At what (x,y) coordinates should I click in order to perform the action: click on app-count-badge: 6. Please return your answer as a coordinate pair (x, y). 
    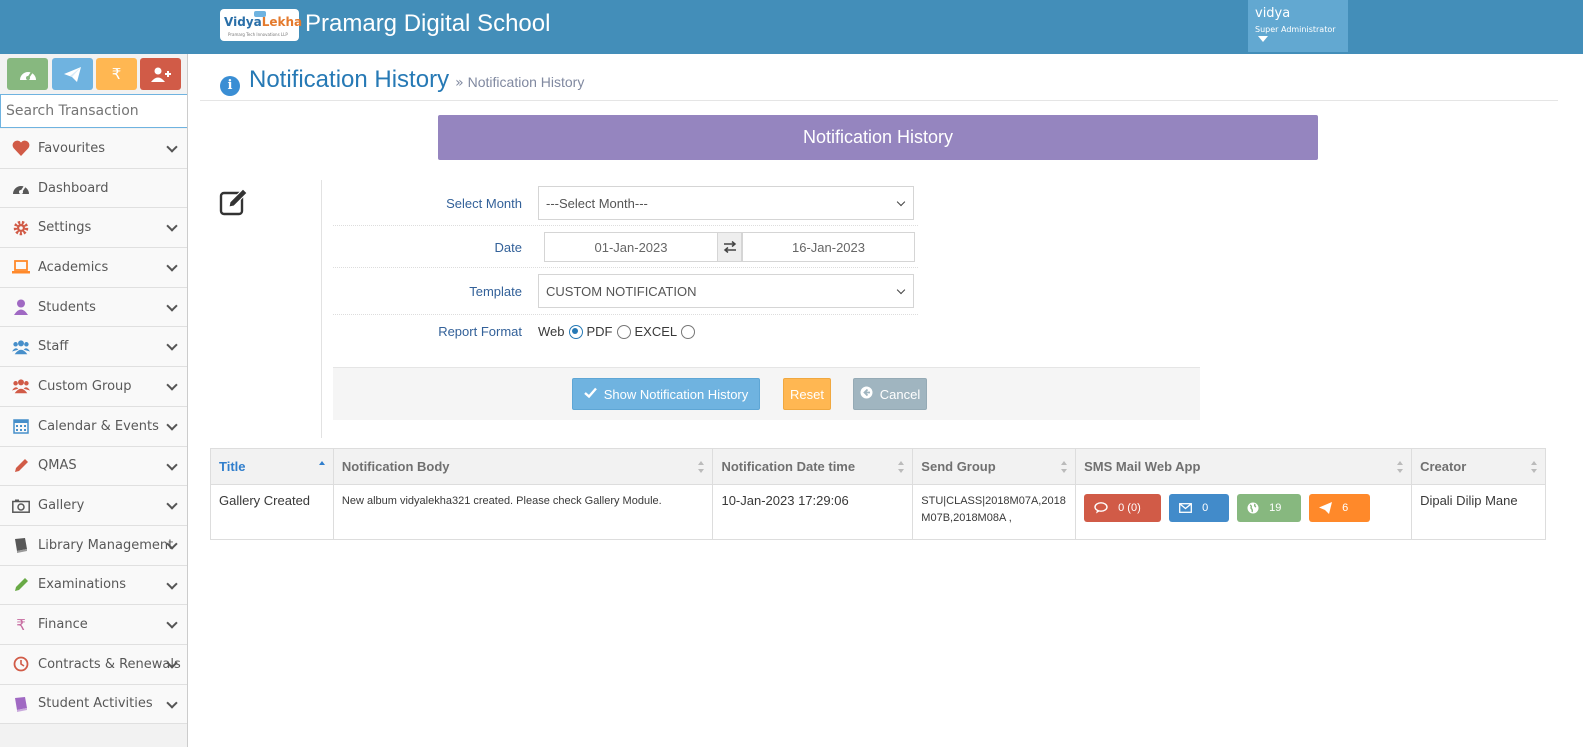
    Looking at the image, I should click on (1340, 508).